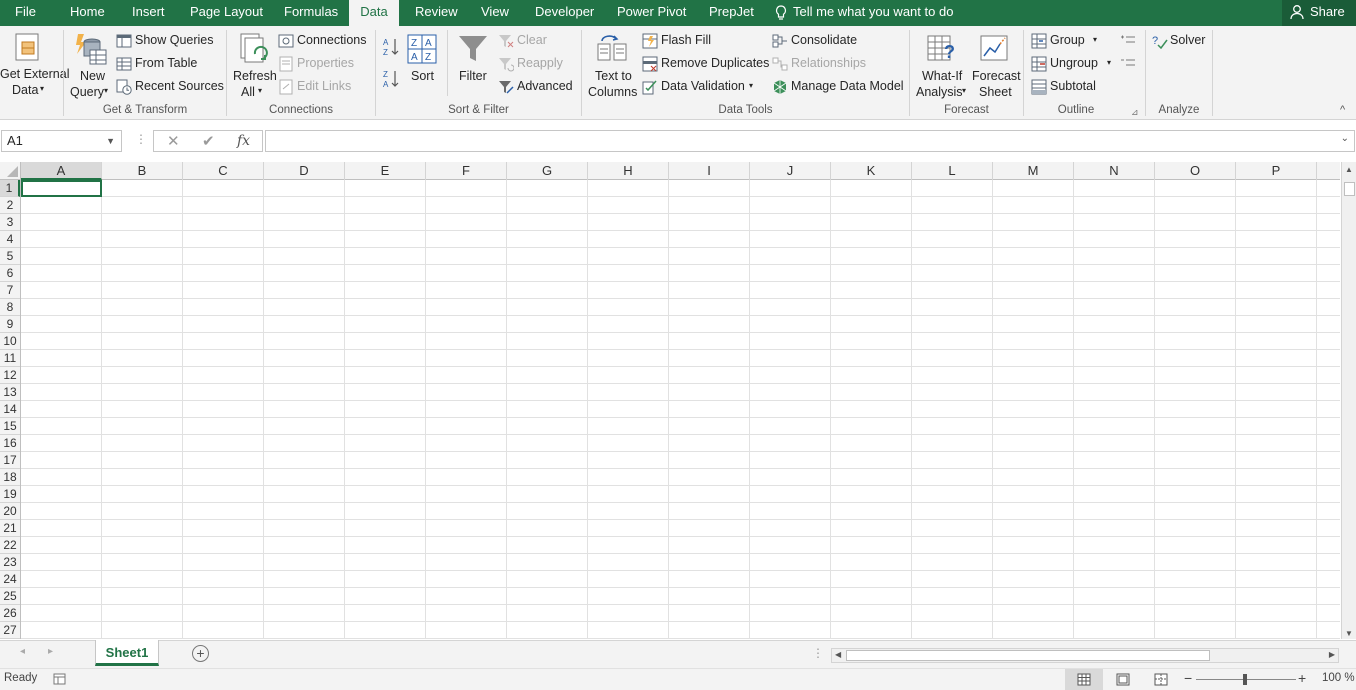 This screenshot has width=1356, height=690. Describe the element at coordinates (10, 239) in the screenshot. I see `row-header: 4` at that location.